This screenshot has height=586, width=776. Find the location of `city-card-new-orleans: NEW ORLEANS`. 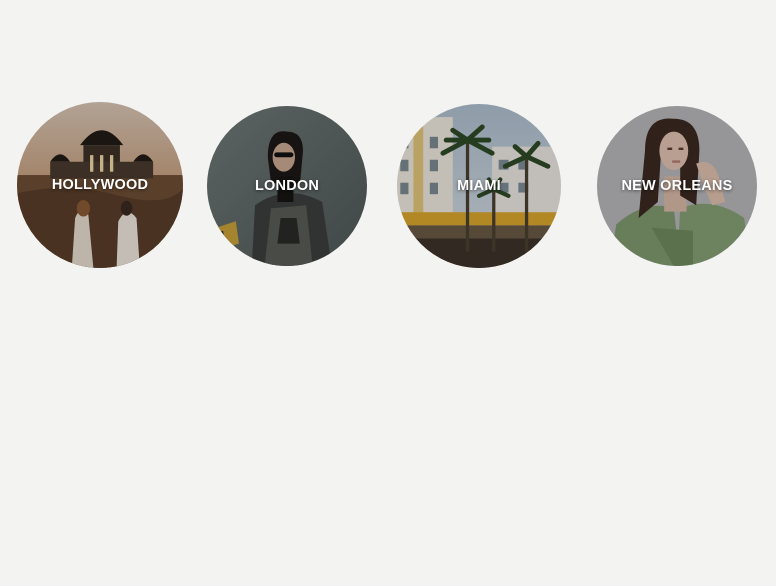

city-card-new-orleans: NEW ORLEANS is located at coordinates (677, 186).